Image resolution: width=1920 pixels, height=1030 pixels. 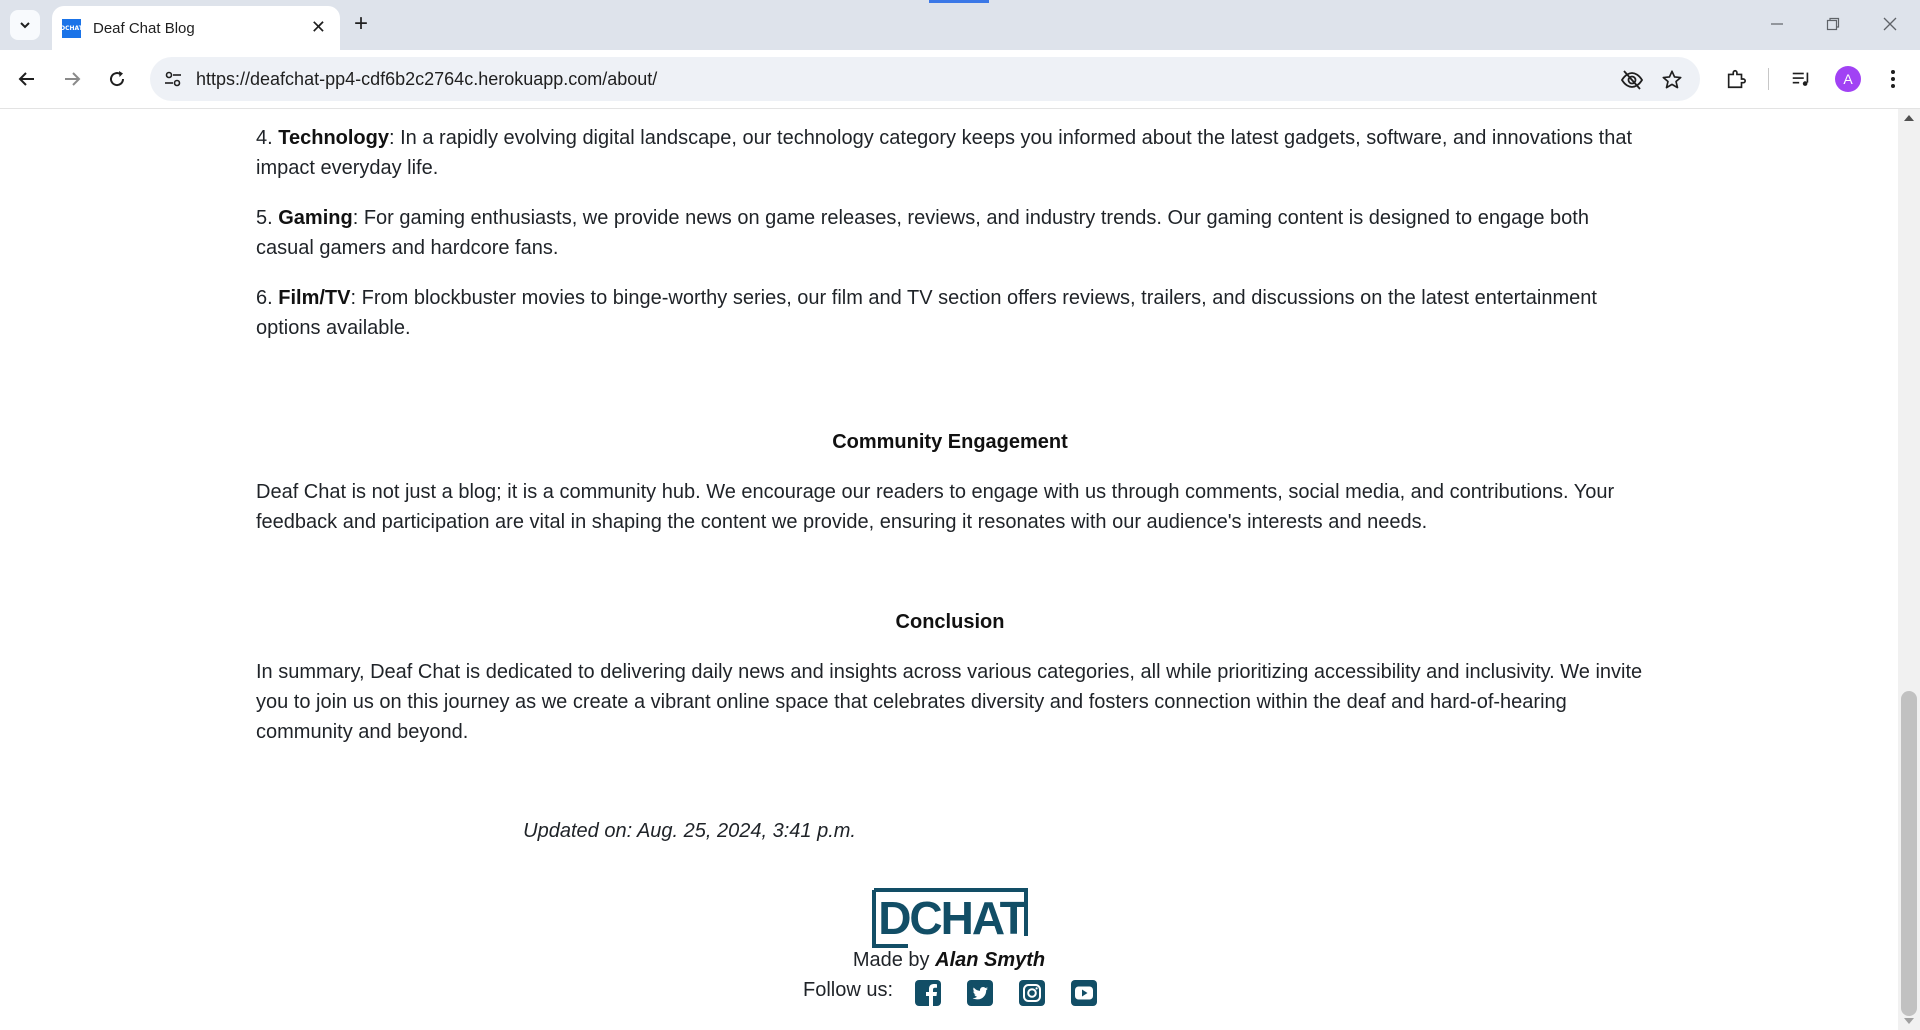 What do you see at coordinates (71, 28) in the screenshot?
I see `favicon-icon: DCHAT` at bounding box center [71, 28].